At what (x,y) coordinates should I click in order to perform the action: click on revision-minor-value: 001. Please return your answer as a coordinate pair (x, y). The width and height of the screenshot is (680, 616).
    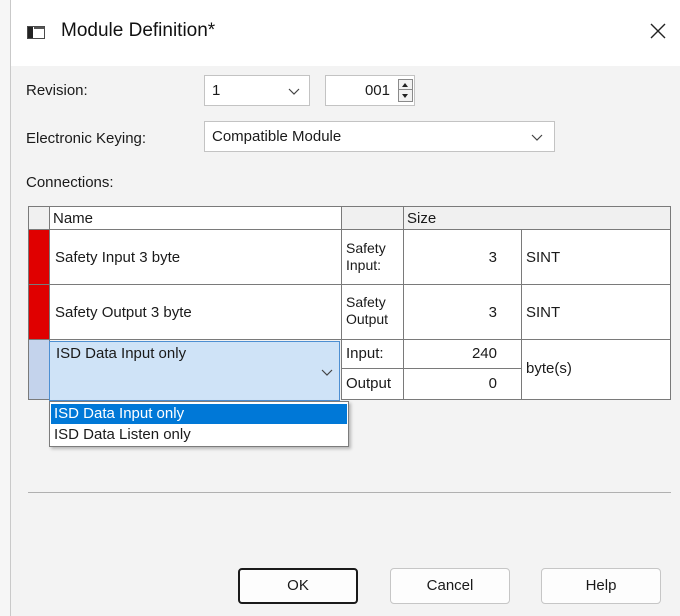
    Looking at the image, I should click on (377, 90).